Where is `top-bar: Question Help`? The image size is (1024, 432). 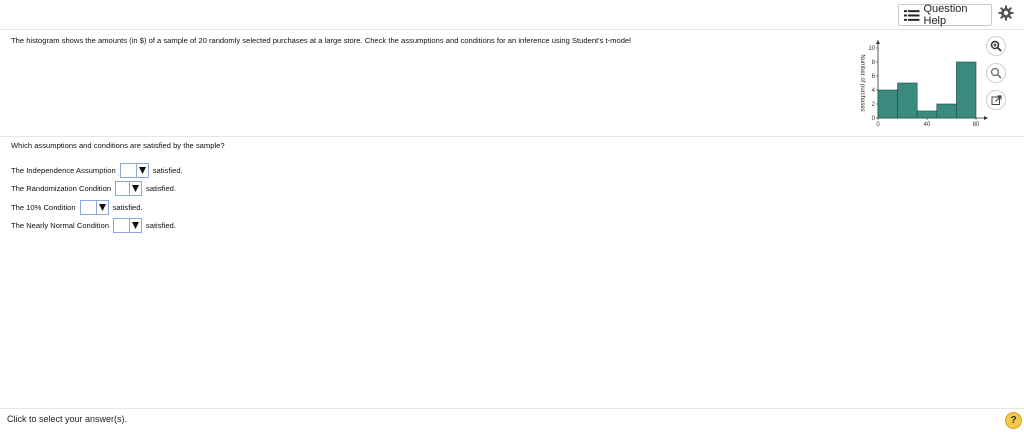
top-bar: Question Help is located at coordinates (512, 15).